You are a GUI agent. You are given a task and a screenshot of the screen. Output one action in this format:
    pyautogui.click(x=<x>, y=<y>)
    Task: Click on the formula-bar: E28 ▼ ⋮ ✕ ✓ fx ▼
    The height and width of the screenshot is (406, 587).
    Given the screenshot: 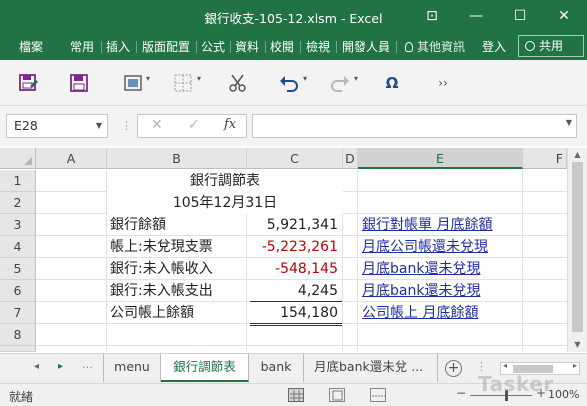 What is the action you would take?
    pyautogui.click(x=293, y=126)
    